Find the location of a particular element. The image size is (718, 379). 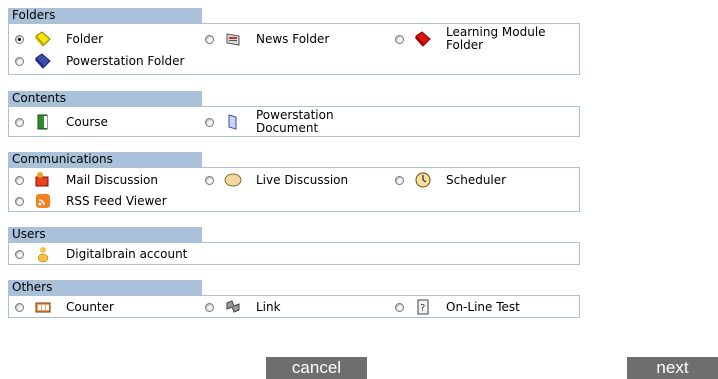

option-mail-discussion: Mail Discussion is located at coordinates (86, 180).